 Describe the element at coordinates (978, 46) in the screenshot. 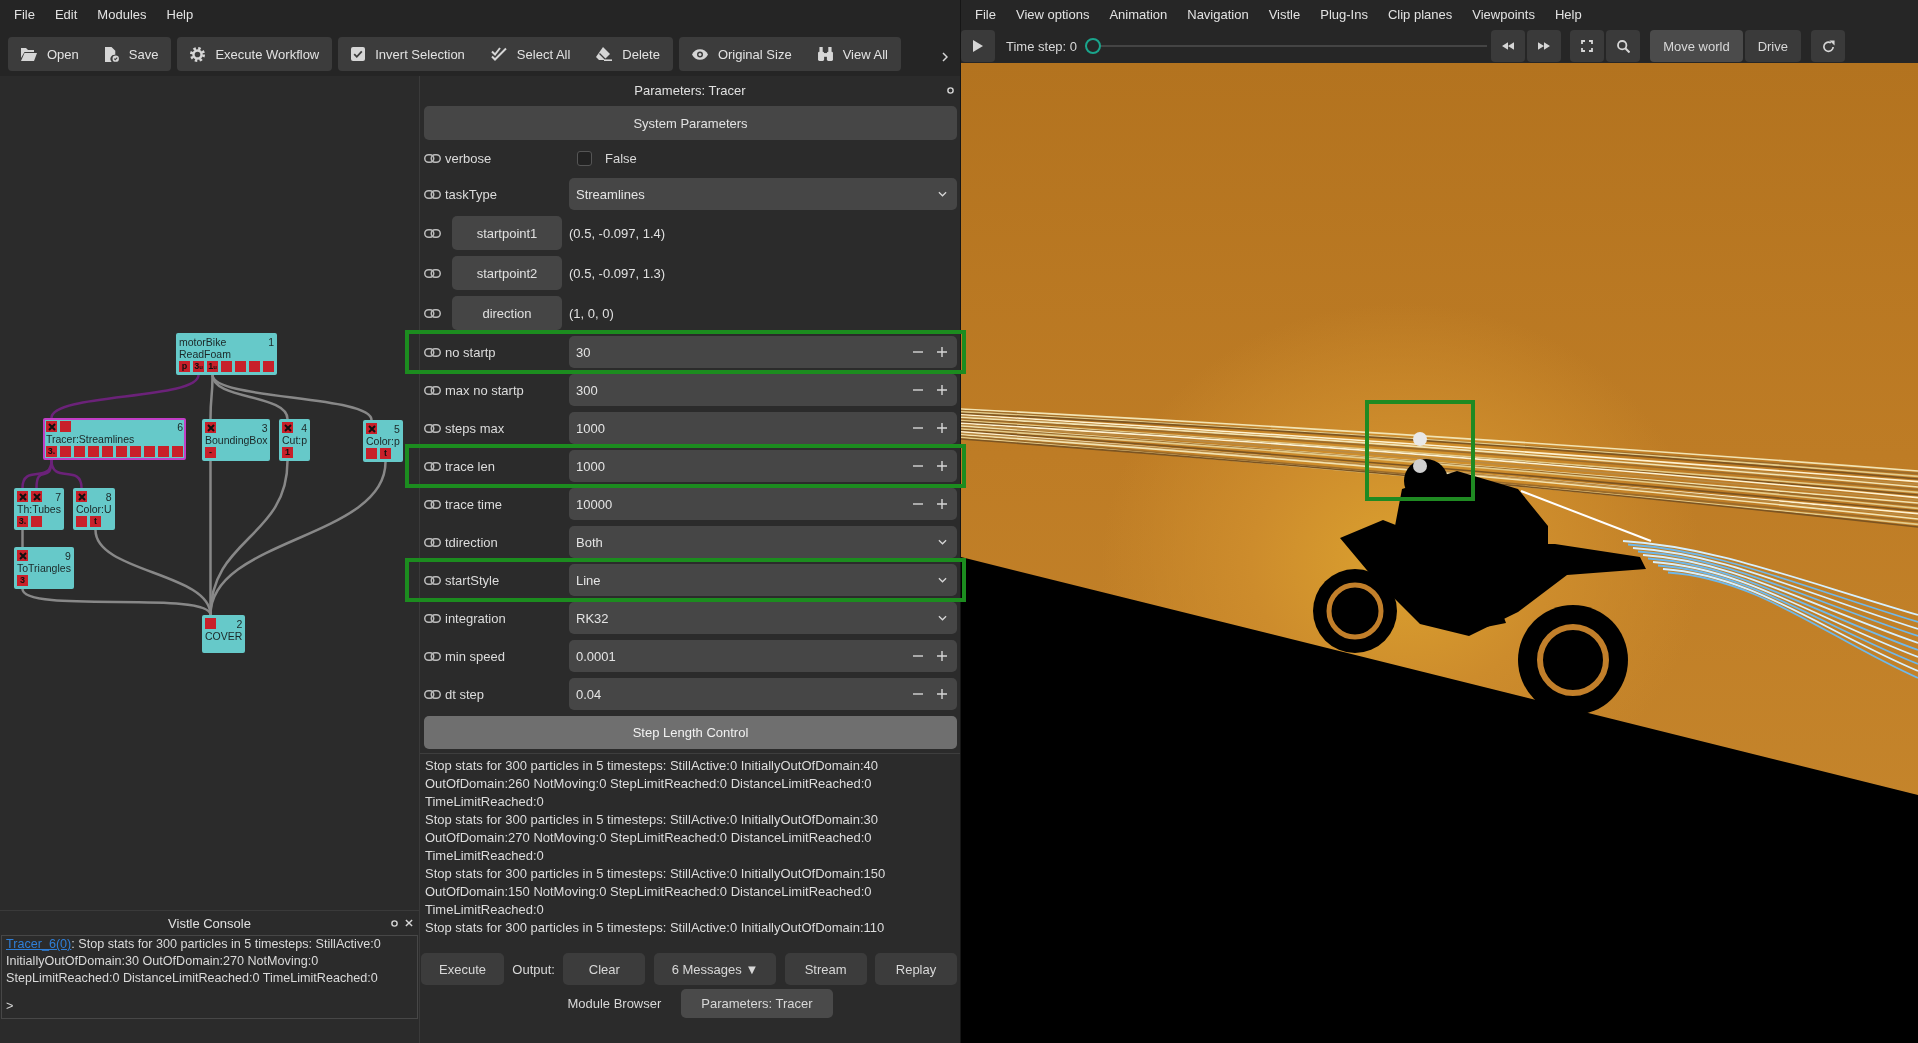

I see `play-button` at that location.